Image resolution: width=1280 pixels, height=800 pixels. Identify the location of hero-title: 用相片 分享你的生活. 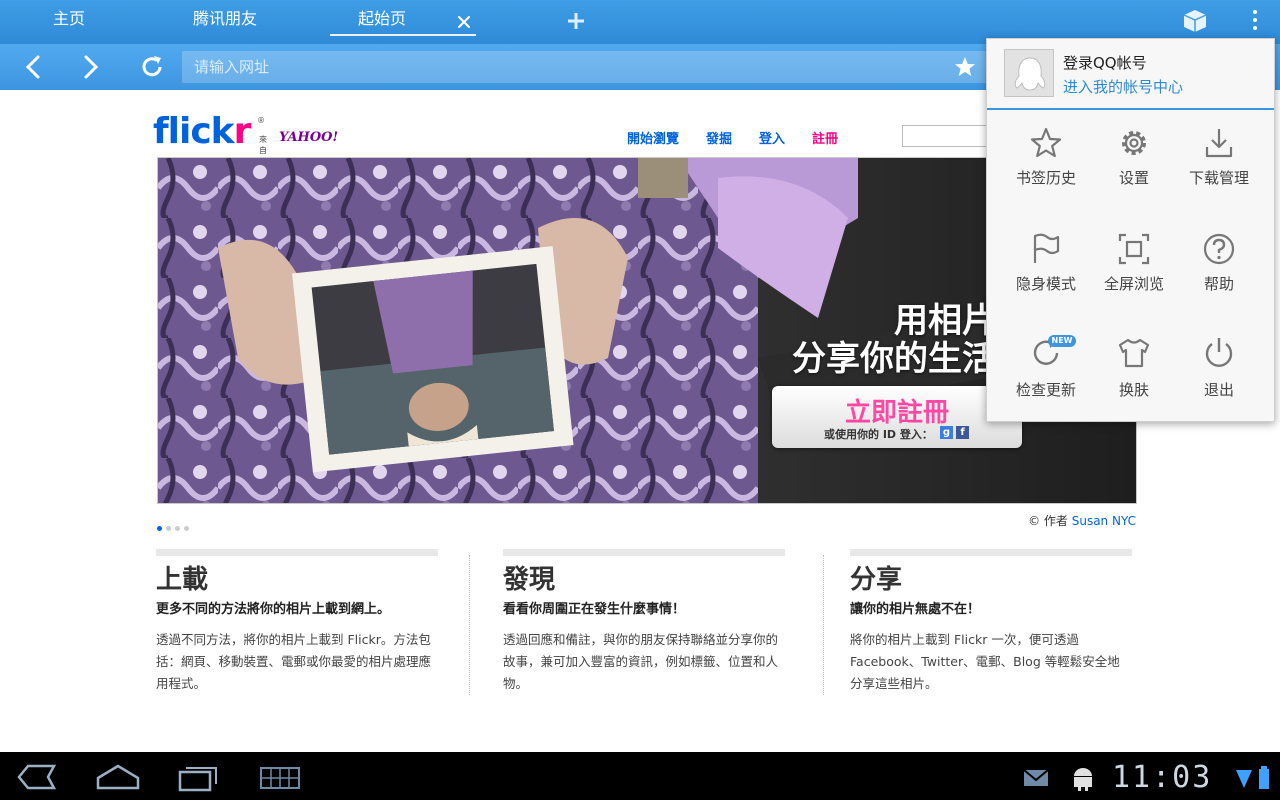
(894, 340).